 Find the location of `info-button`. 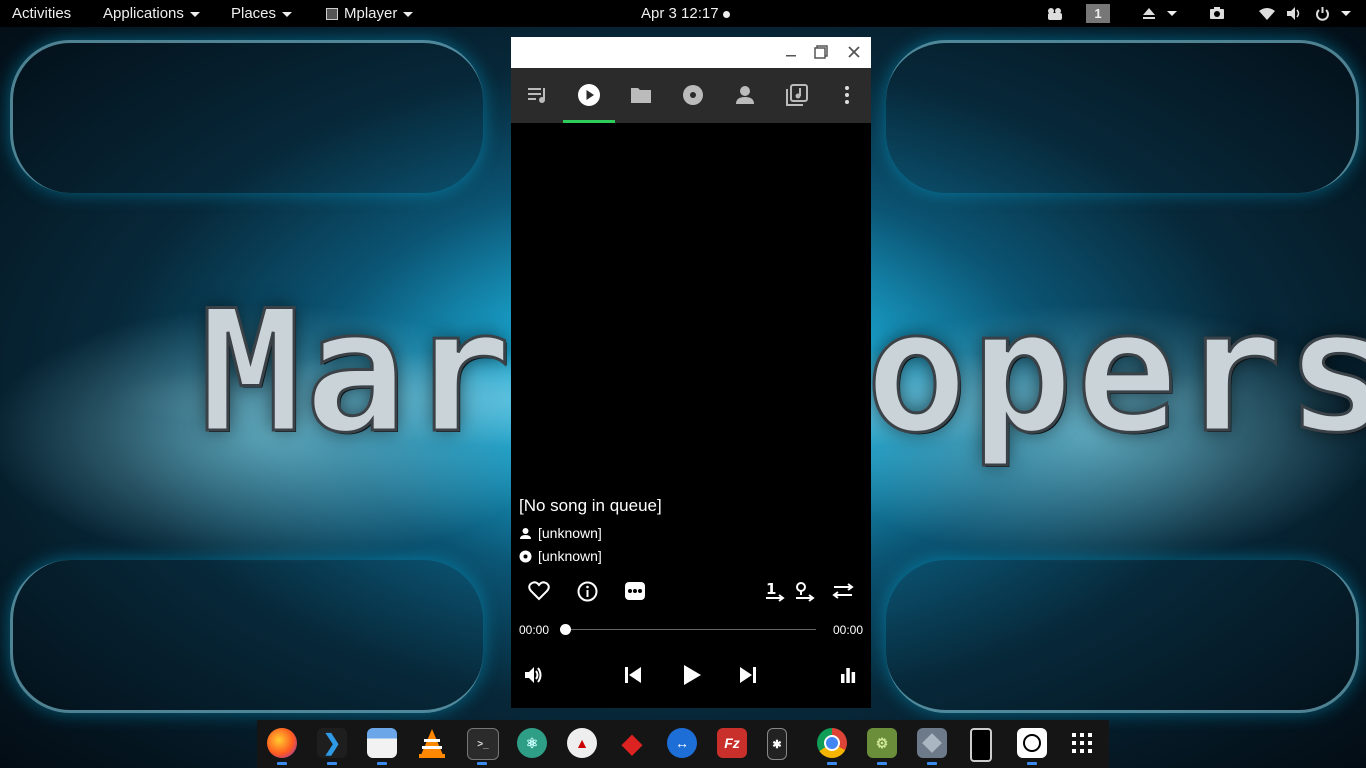

info-button is located at coordinates (587, 591).